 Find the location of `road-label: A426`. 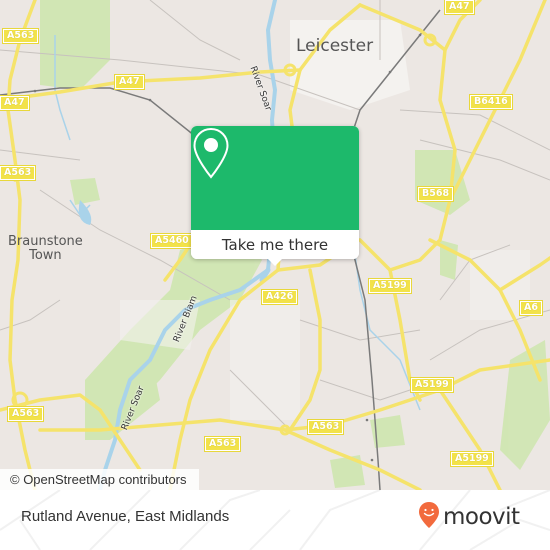

road-label: A426 is located at coordinates (279, 297).